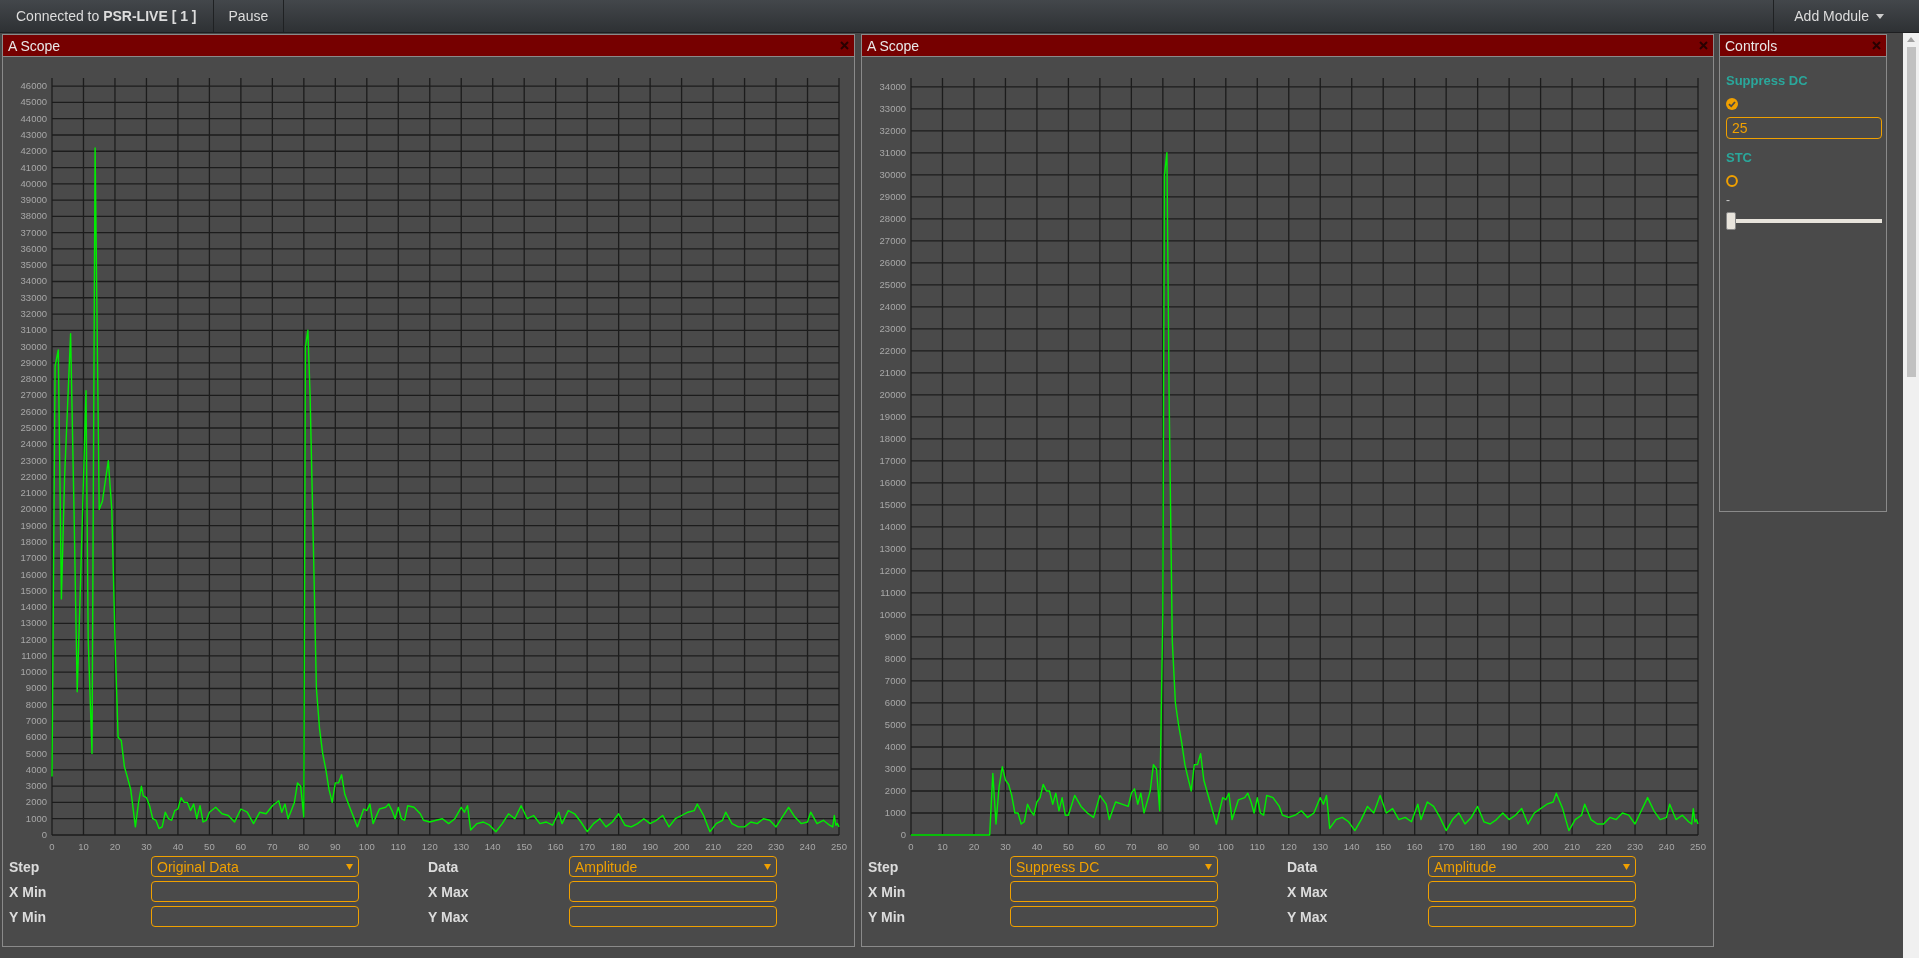 The width and height of the screenshot is (1919, 958). I want to click on y-tick-label: 33000, so click(33, 297).